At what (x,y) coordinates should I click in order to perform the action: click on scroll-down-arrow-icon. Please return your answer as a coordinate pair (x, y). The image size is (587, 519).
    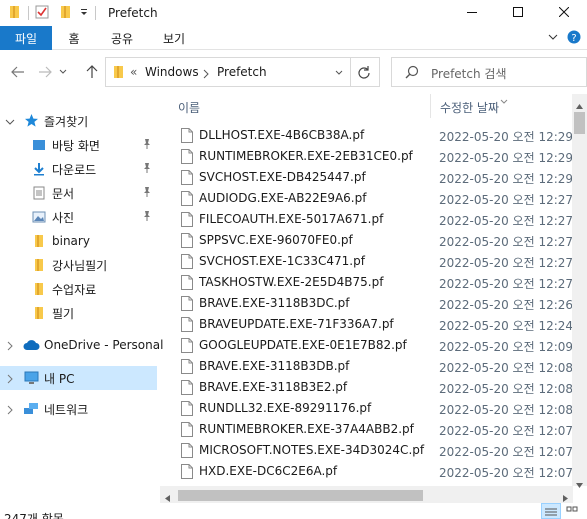
    Looking at the image, I should click on (579, 484).